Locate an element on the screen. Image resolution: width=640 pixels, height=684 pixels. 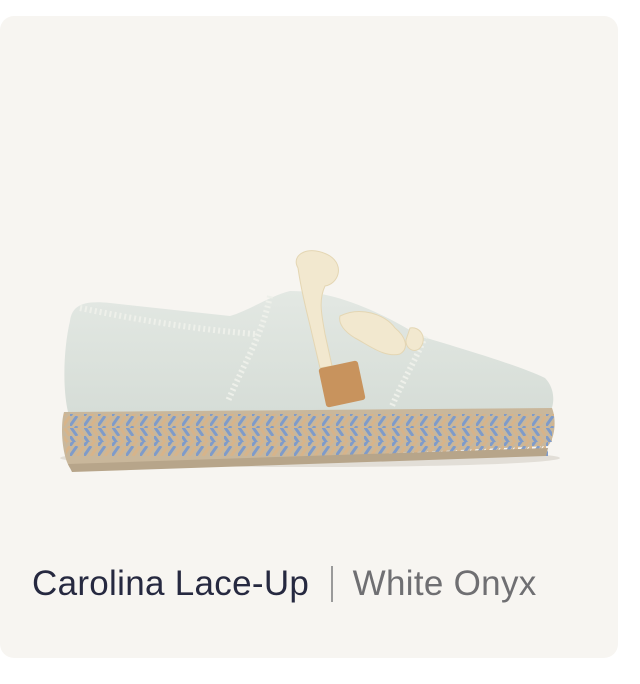
caption-divider is located at coordinates (332, 584).